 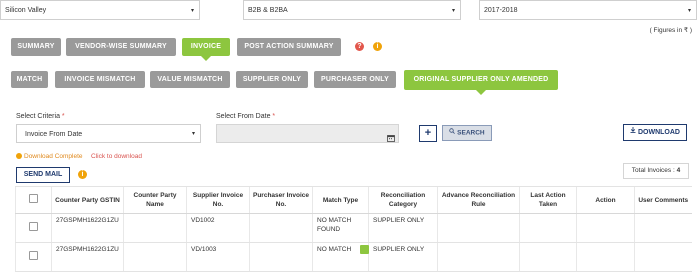 I want to click on download-button-label: DOWNLOAD, so click(x=658, y=132).